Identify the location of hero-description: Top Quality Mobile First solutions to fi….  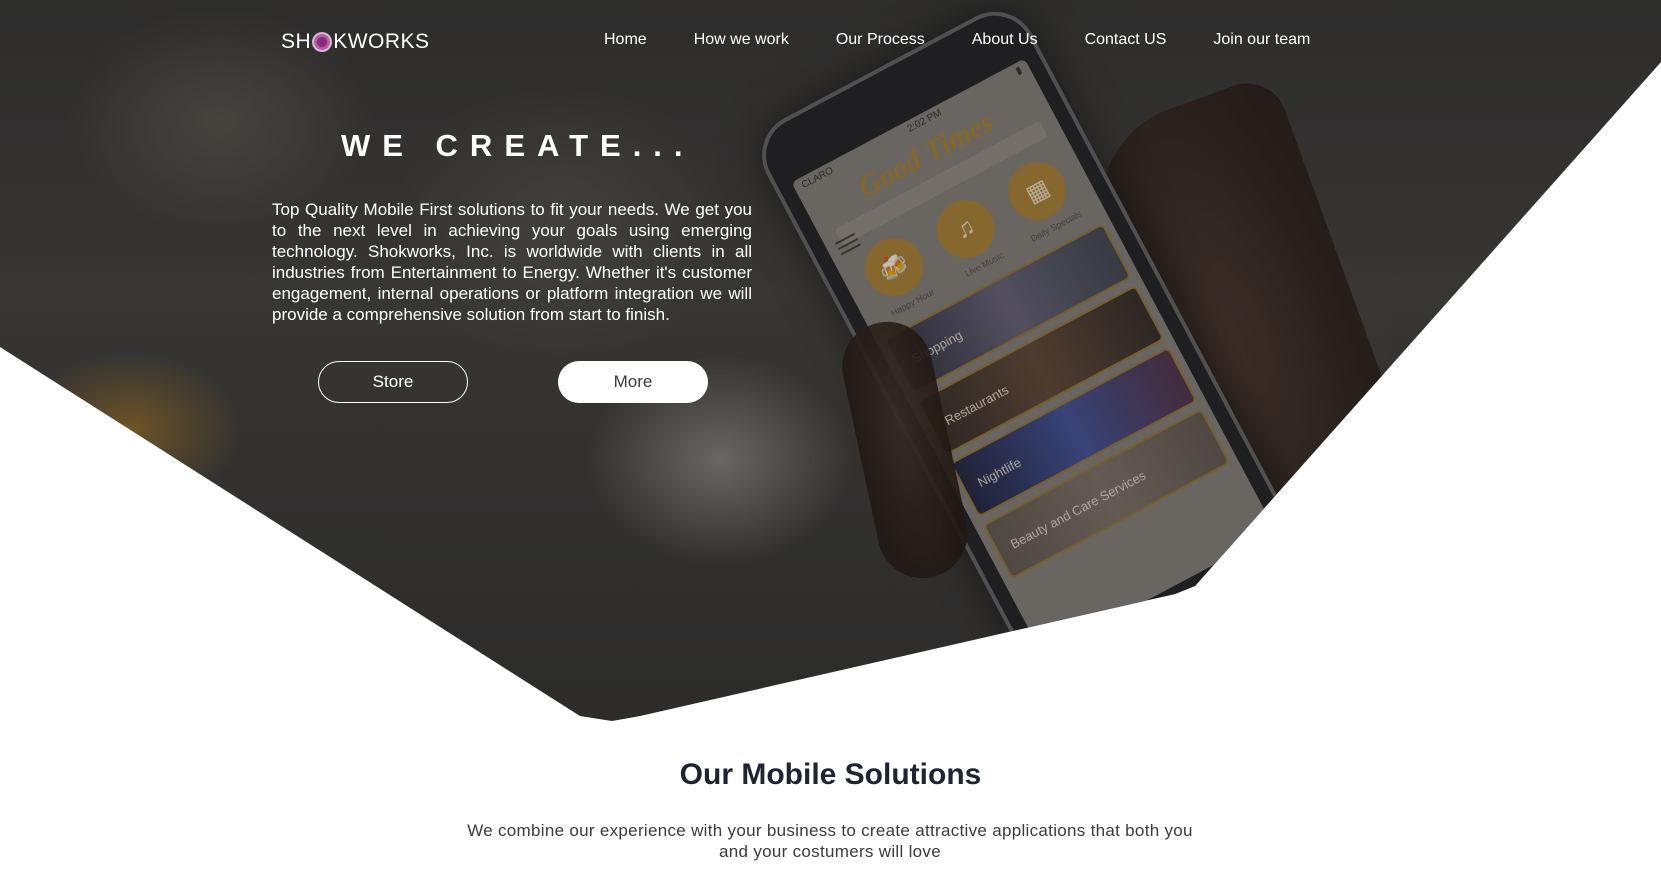
(512, 262).